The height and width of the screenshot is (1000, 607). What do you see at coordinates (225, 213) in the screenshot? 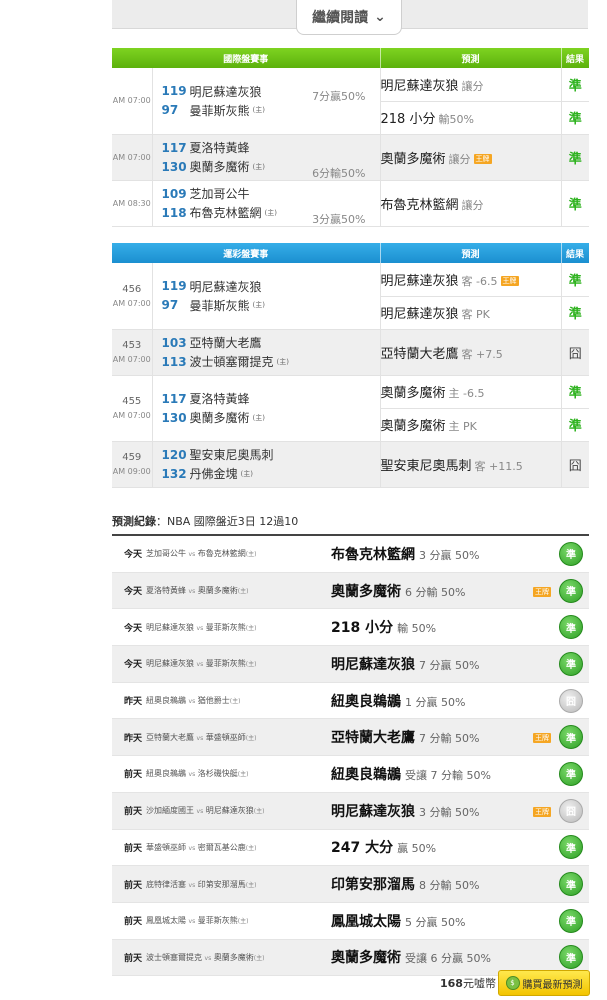
I see `home-team-name: 布魯克林籃網` at bounding box center [225, 213].